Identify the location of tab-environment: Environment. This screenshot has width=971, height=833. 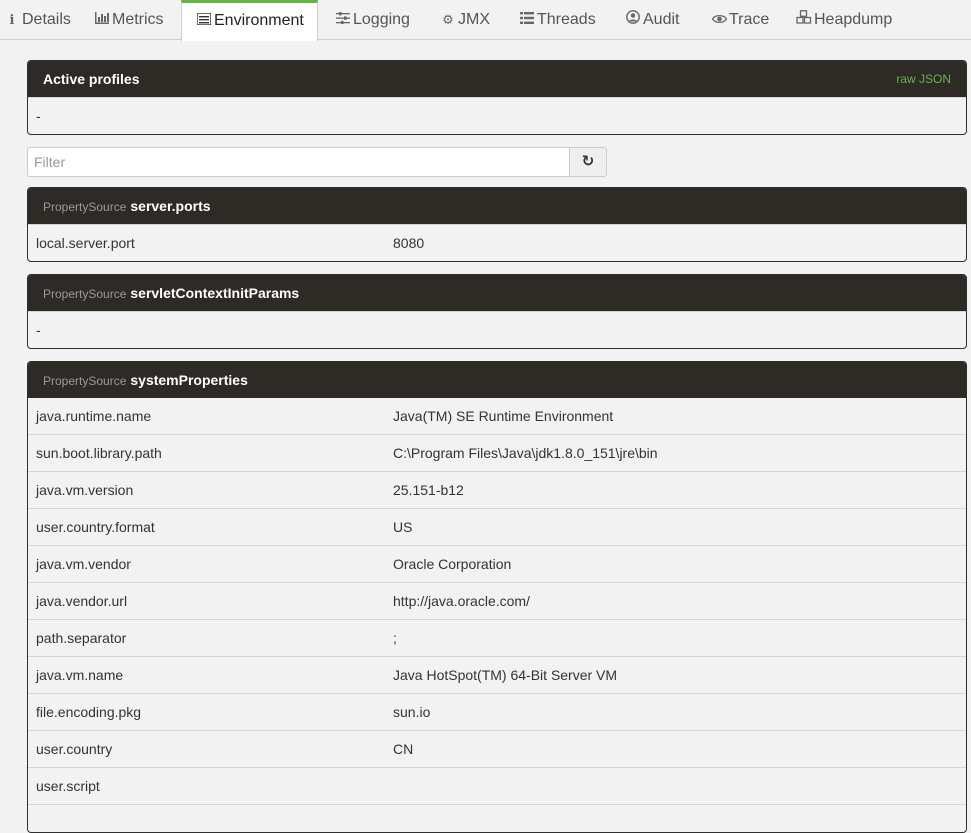
(249, 20).